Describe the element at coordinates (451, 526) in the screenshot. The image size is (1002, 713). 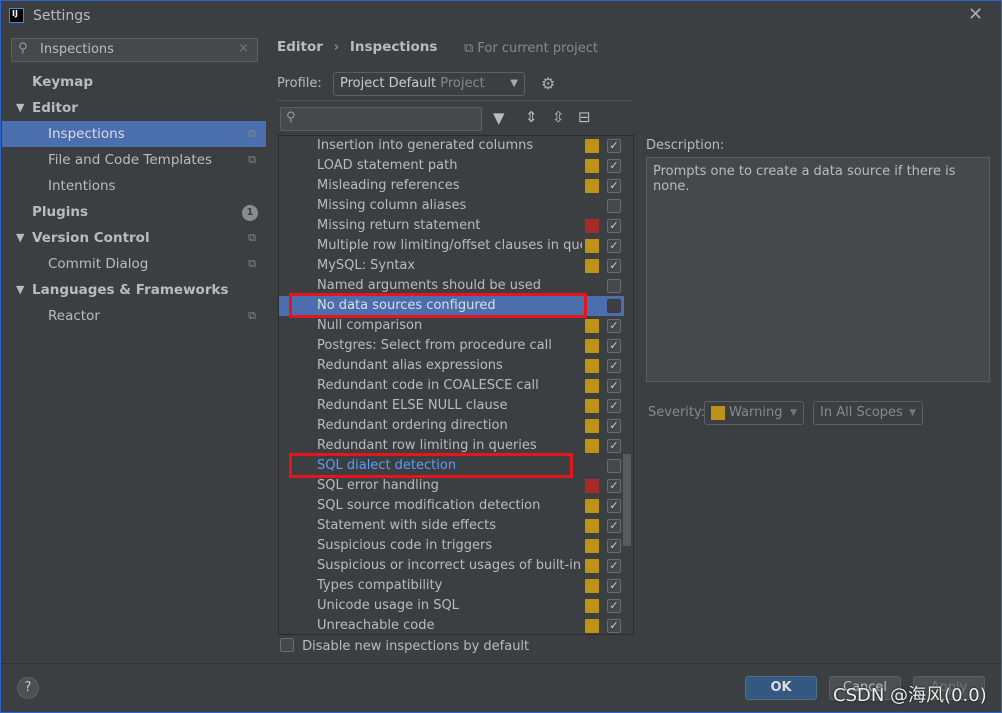
I see `inspection-row: Statement with side effects ✓` at that location.